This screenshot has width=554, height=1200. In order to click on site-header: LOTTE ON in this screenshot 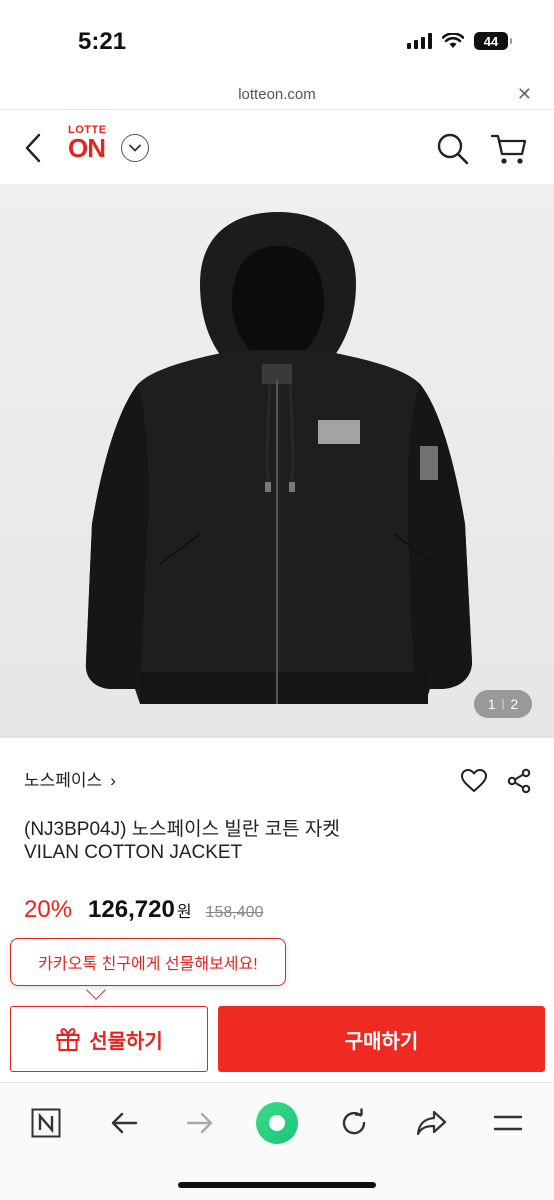, I will do `click(277, 147)`.